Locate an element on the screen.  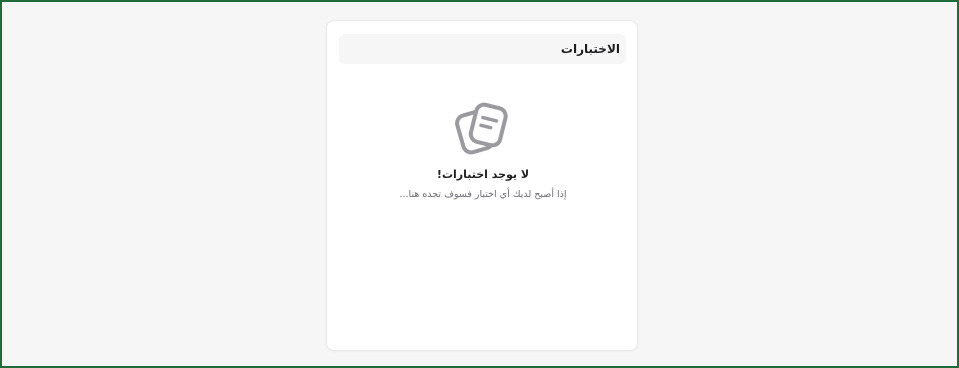
panel-title: الاختبارات is located at coordinates (590, 49).